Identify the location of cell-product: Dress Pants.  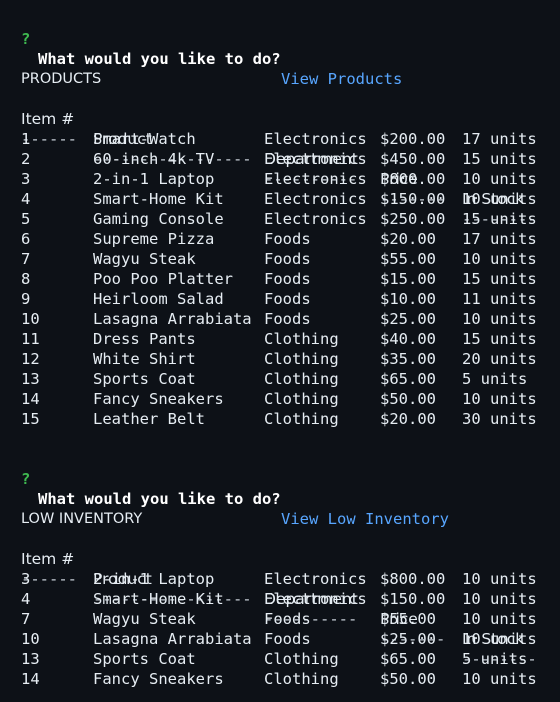
(144, 339).